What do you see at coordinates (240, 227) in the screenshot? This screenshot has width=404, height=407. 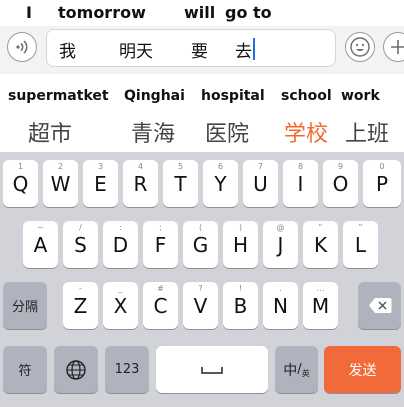 I see `key-hint: )` at bounding box center [240, 227].